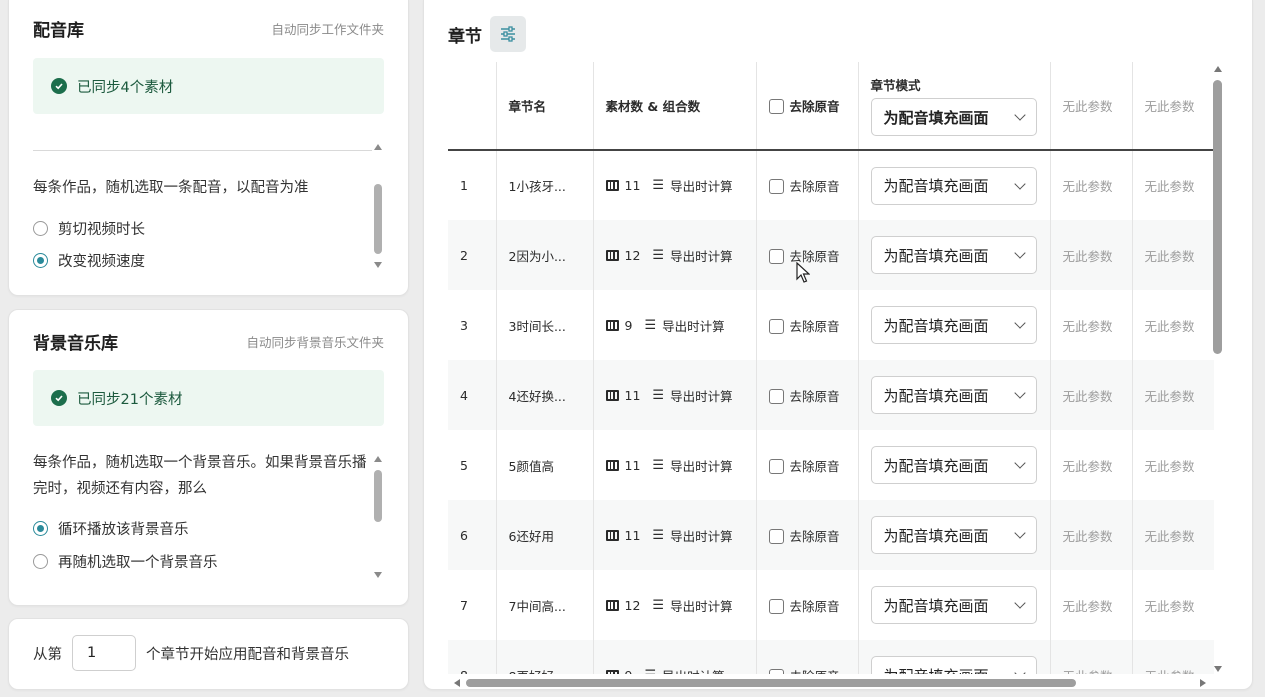 The height and width of the screenshot is (697, 1265). What do you see at coordinates (89, 228) in the screenshot?
I see `radio-cut-duration: 剪切视频时长` at bounding box center [89, 228].